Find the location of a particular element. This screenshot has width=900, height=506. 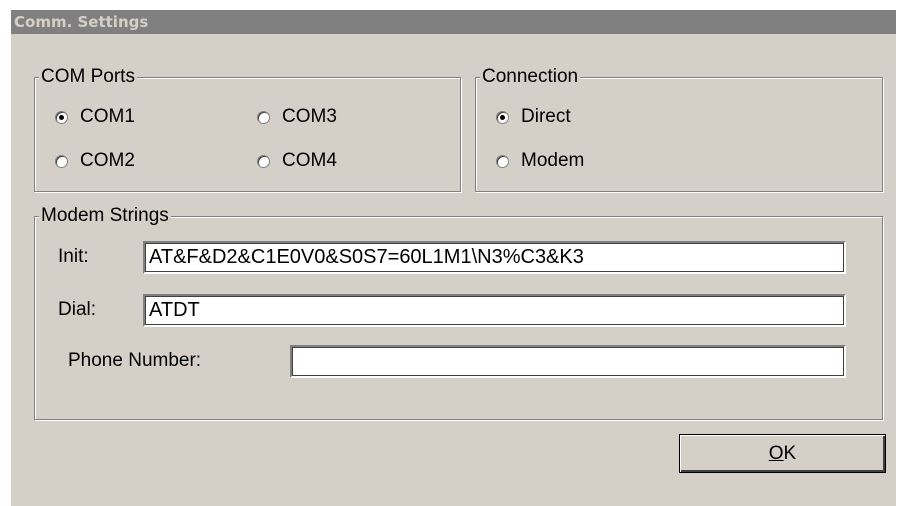

radio-com4: COM4 is located at coordinates (297, 161).